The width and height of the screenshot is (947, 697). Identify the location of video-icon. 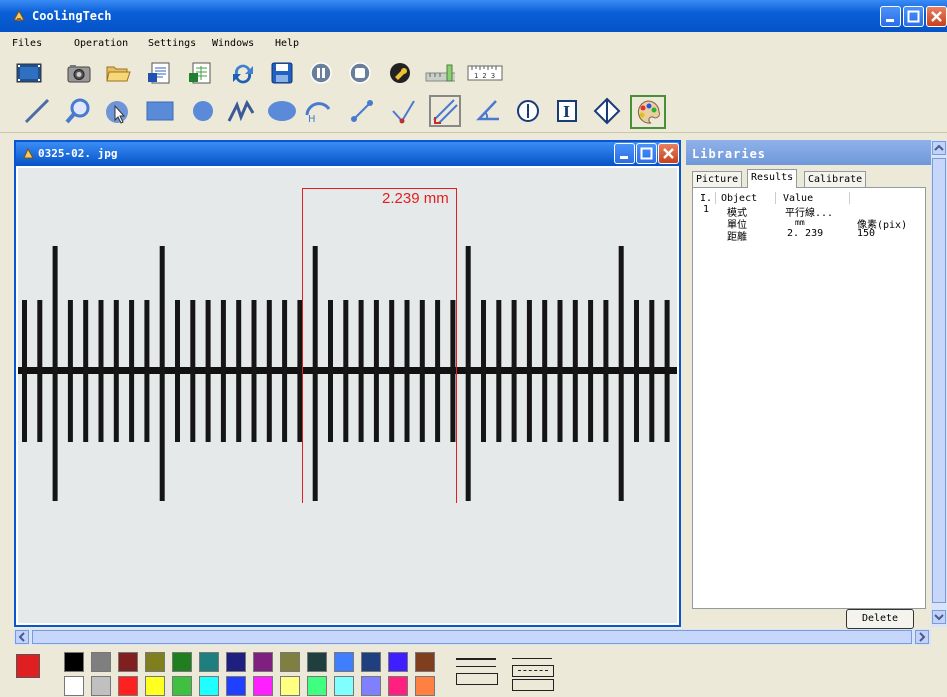
(29, 73).